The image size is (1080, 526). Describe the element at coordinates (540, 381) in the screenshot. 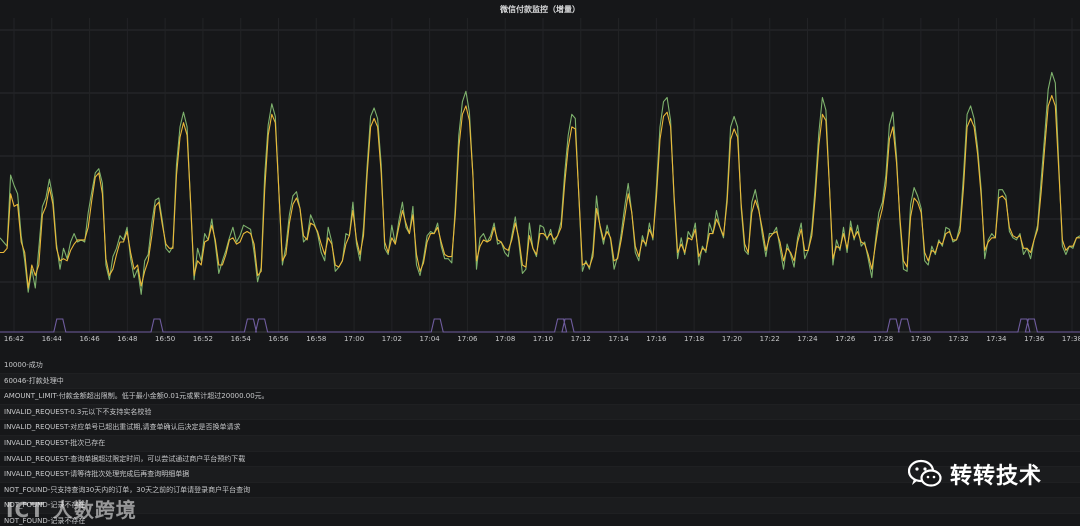

I see `legend-item: 60046-打款处理中` at that location.